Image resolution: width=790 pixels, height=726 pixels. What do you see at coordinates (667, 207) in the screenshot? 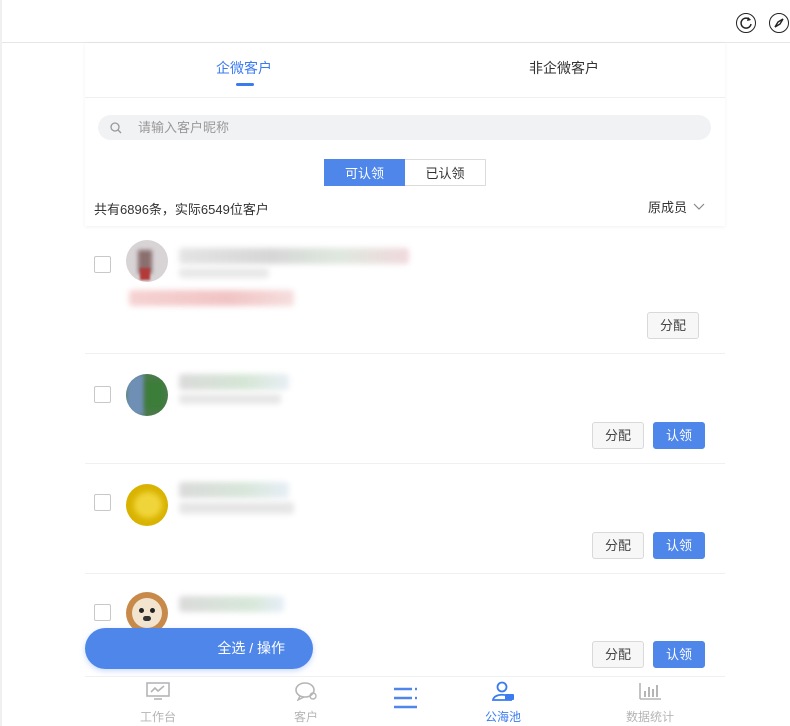
I see `owner-filter-label: 原成员` at bounding box center [667, 207].